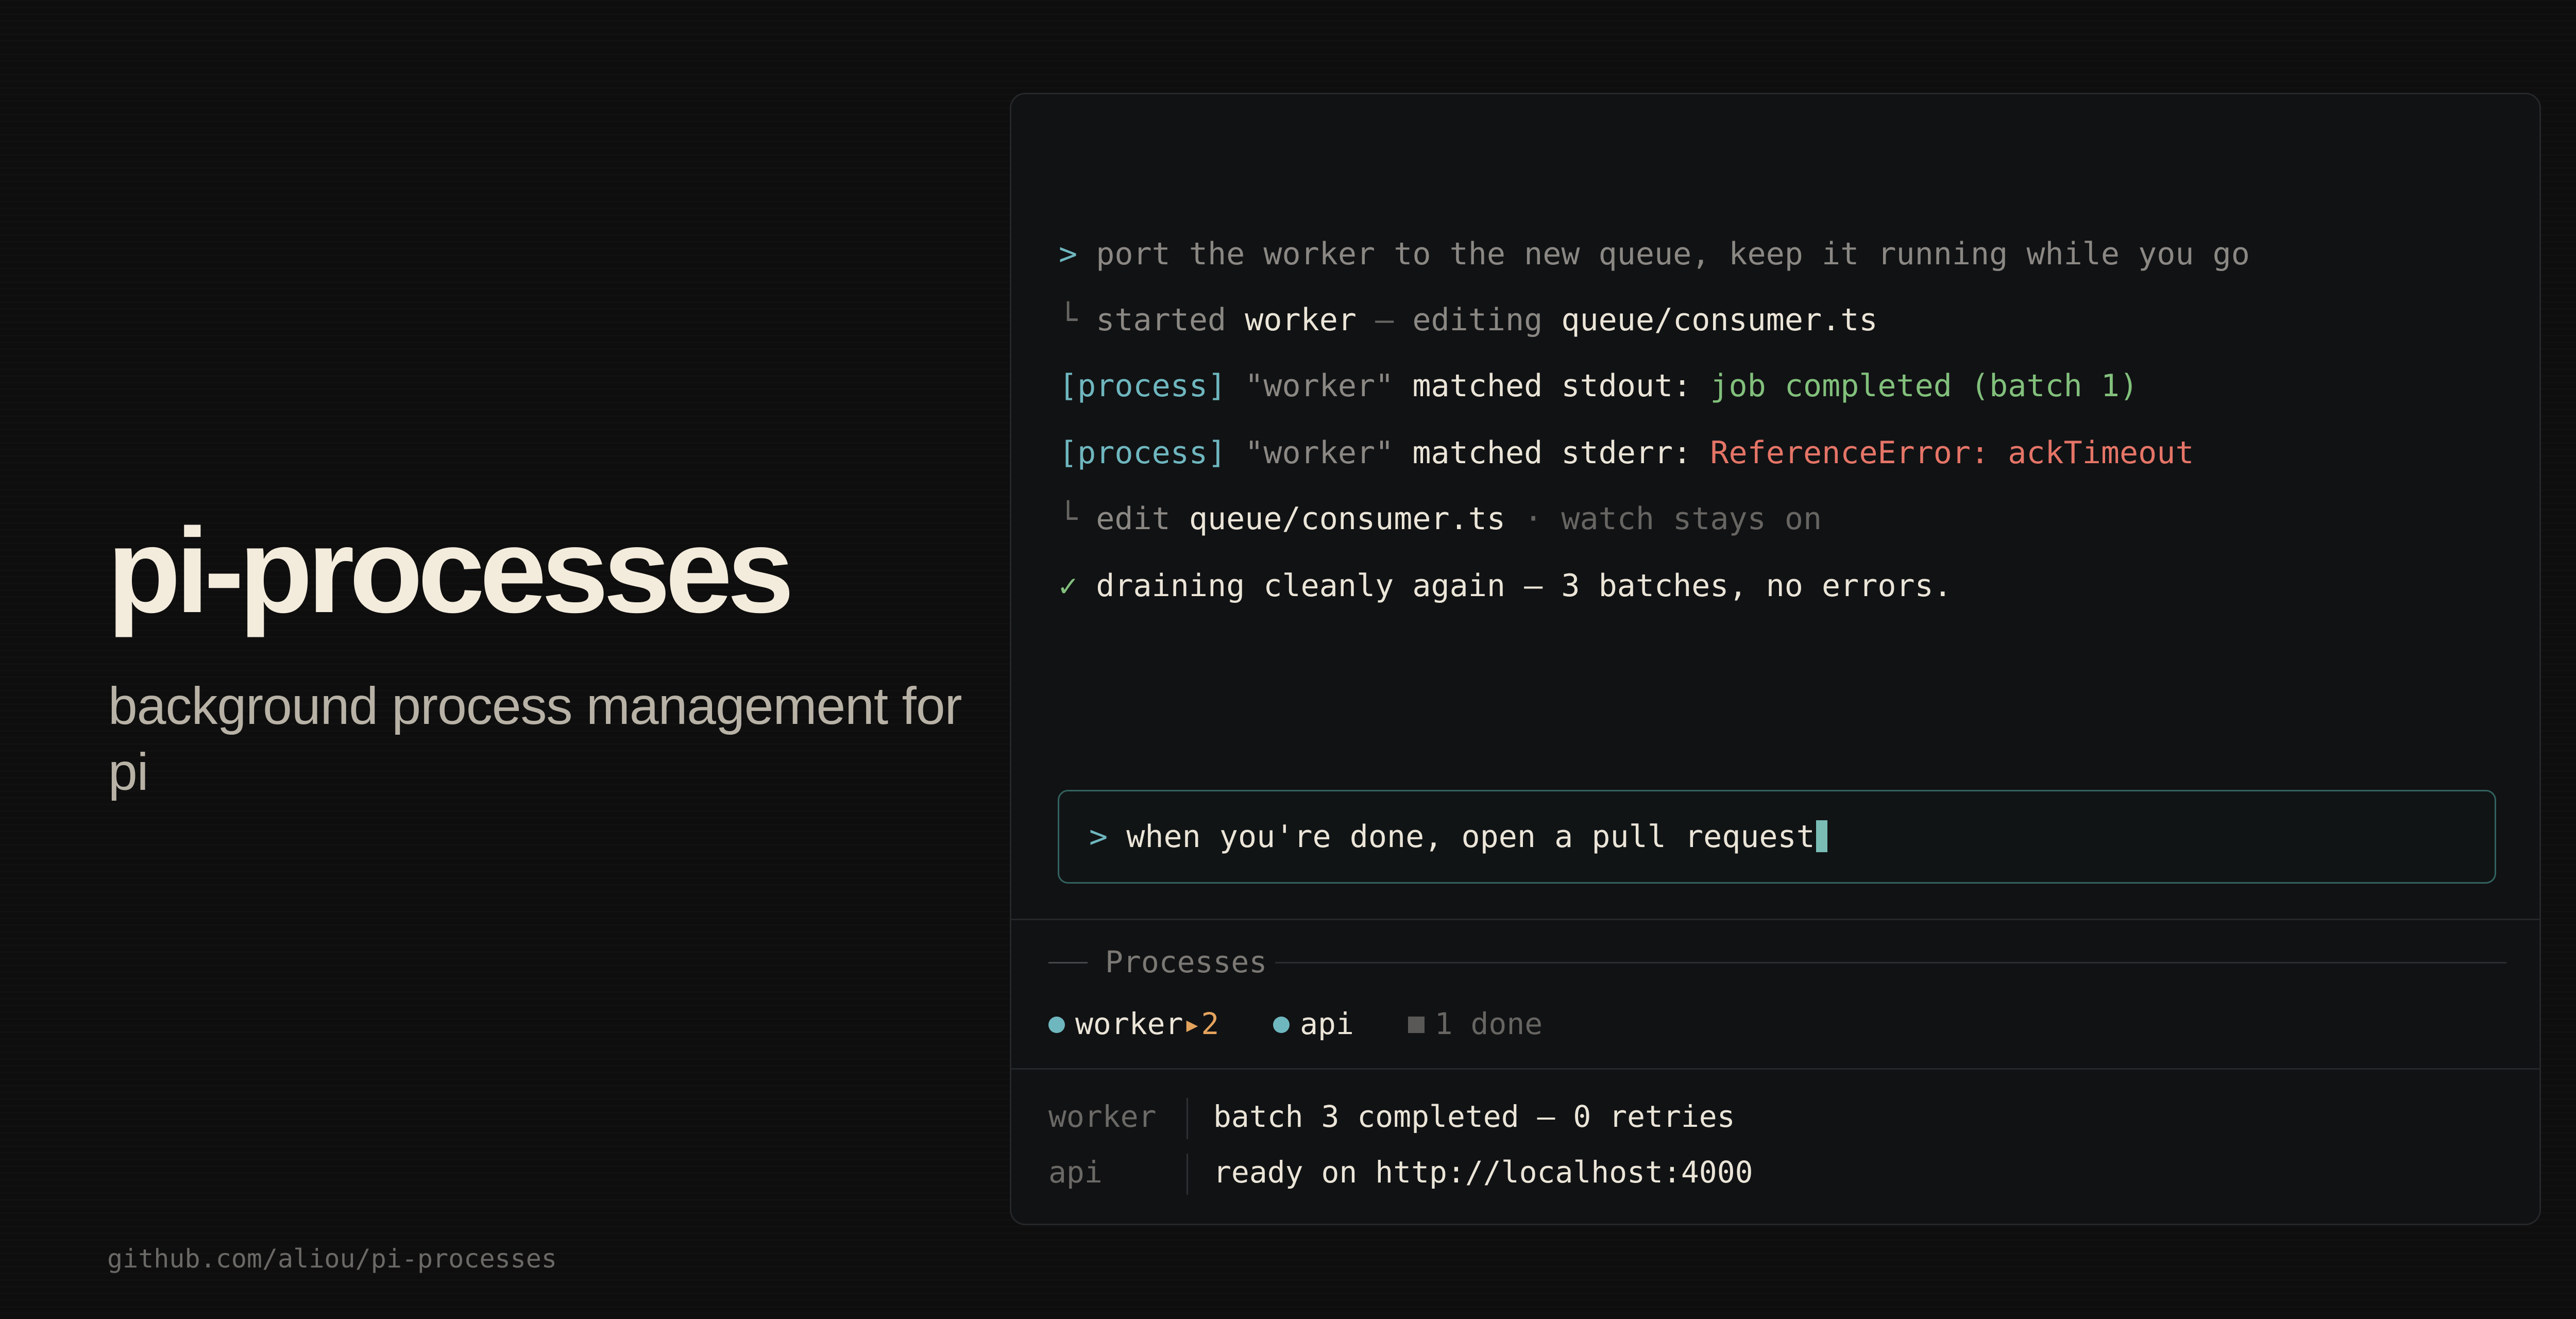 The width and height of the screenshot is (2576, 1319). Describe the element at coordinates (1161, 320) in the screenshot. I see `step-verb: started` at that location.